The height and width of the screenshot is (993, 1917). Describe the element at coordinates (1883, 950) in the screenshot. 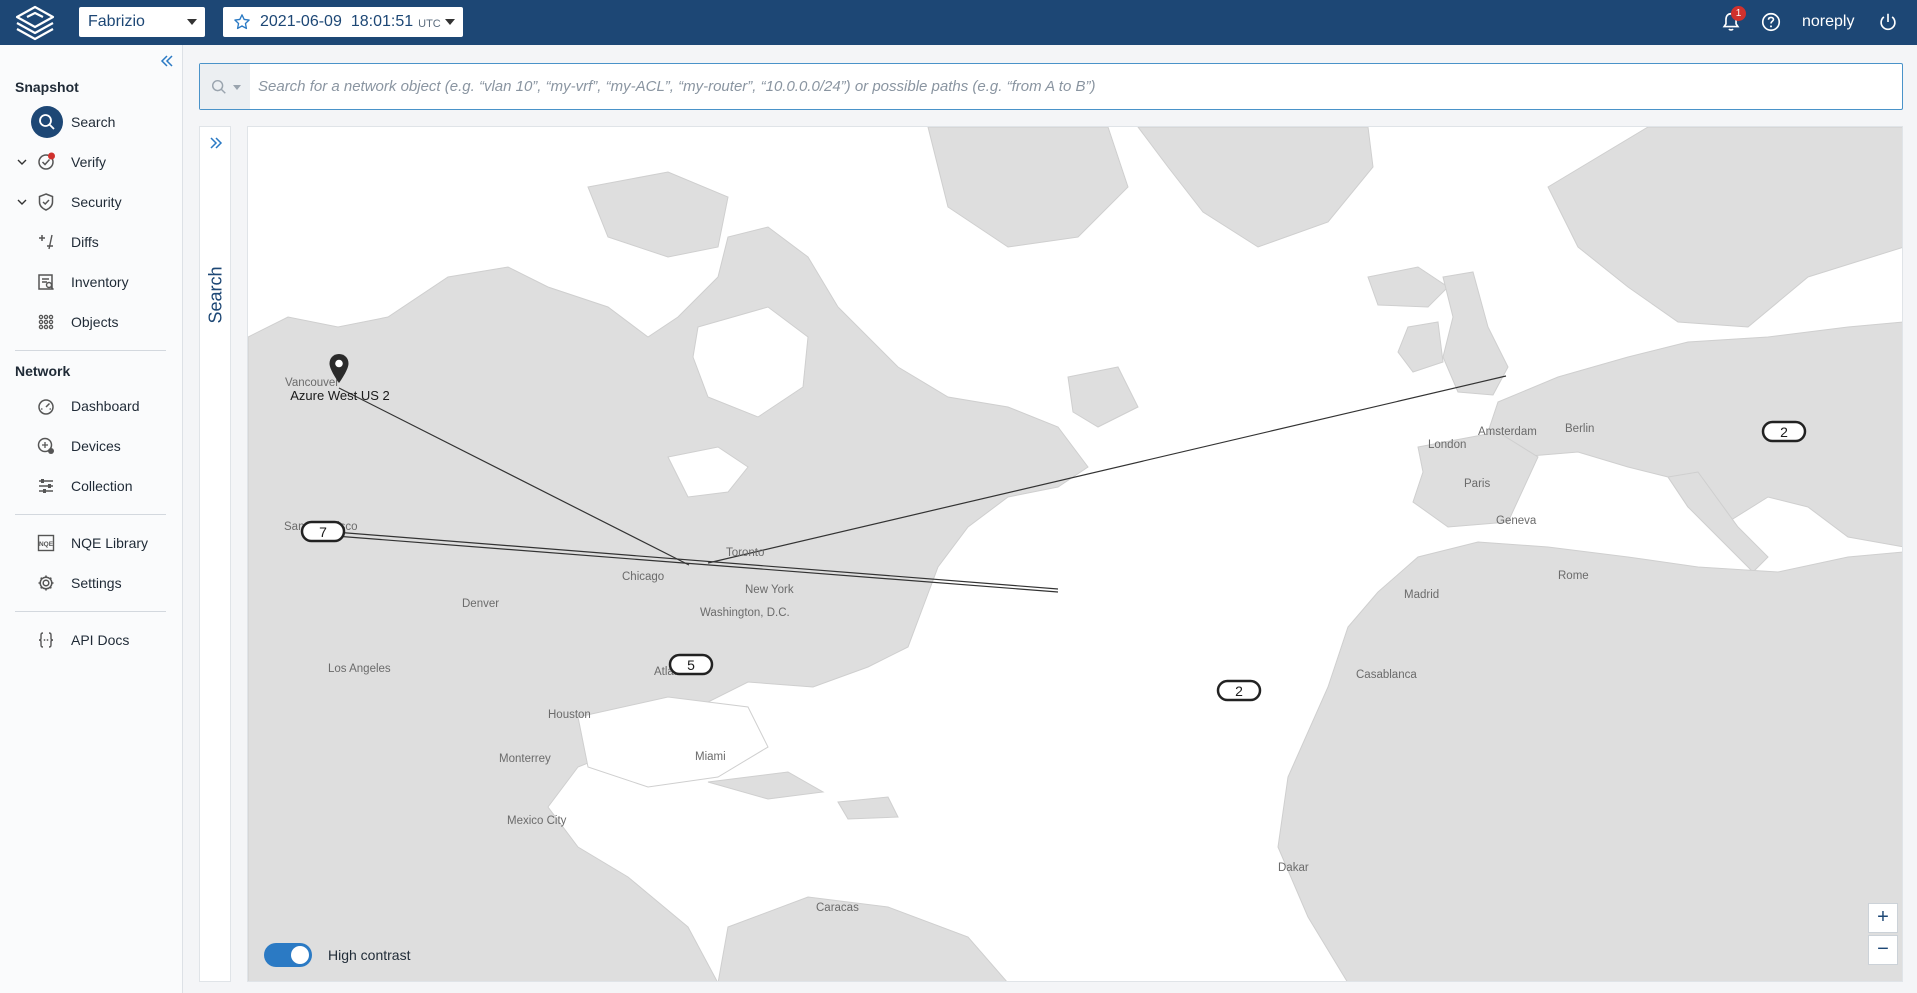

I see `zoom-out-button: −` at that location.